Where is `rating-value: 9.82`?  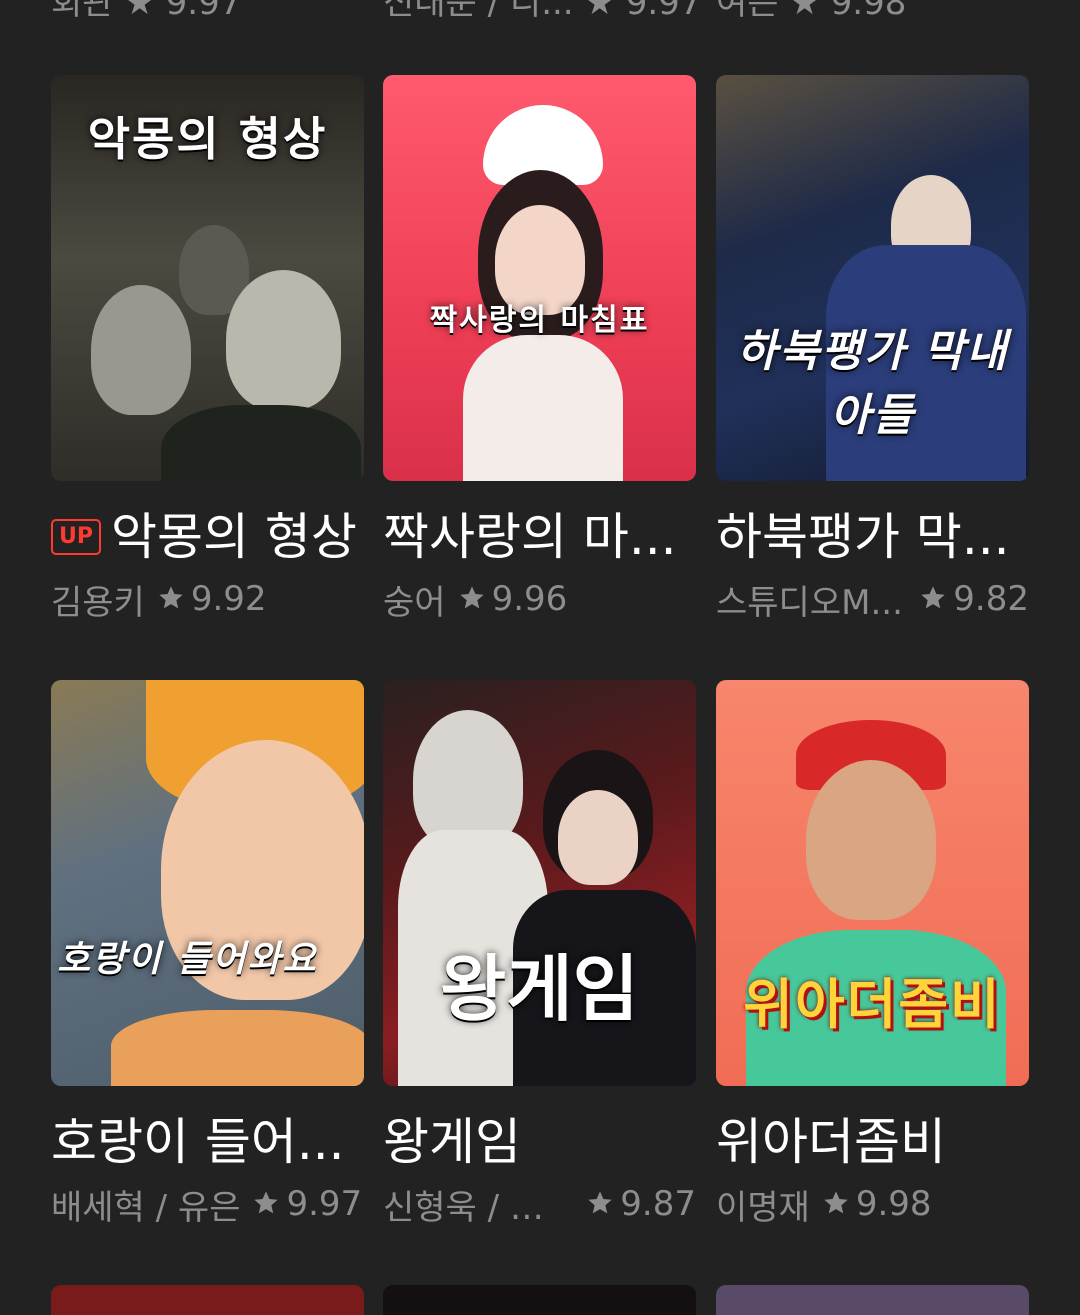 rating-value: 9.82 is located at coordinates (991, 599).